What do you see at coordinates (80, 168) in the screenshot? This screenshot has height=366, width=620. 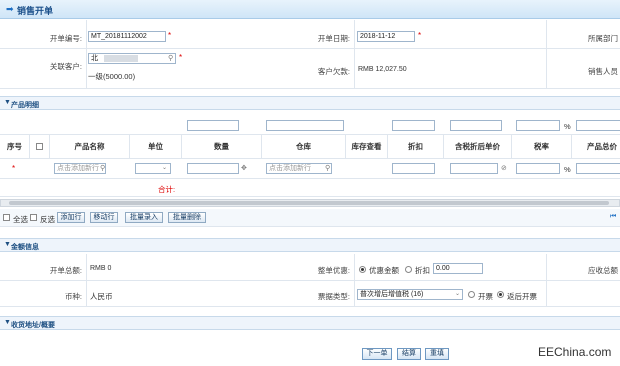 I see `product-name-input: 点击添加新行` at bounding box center [80, 168].